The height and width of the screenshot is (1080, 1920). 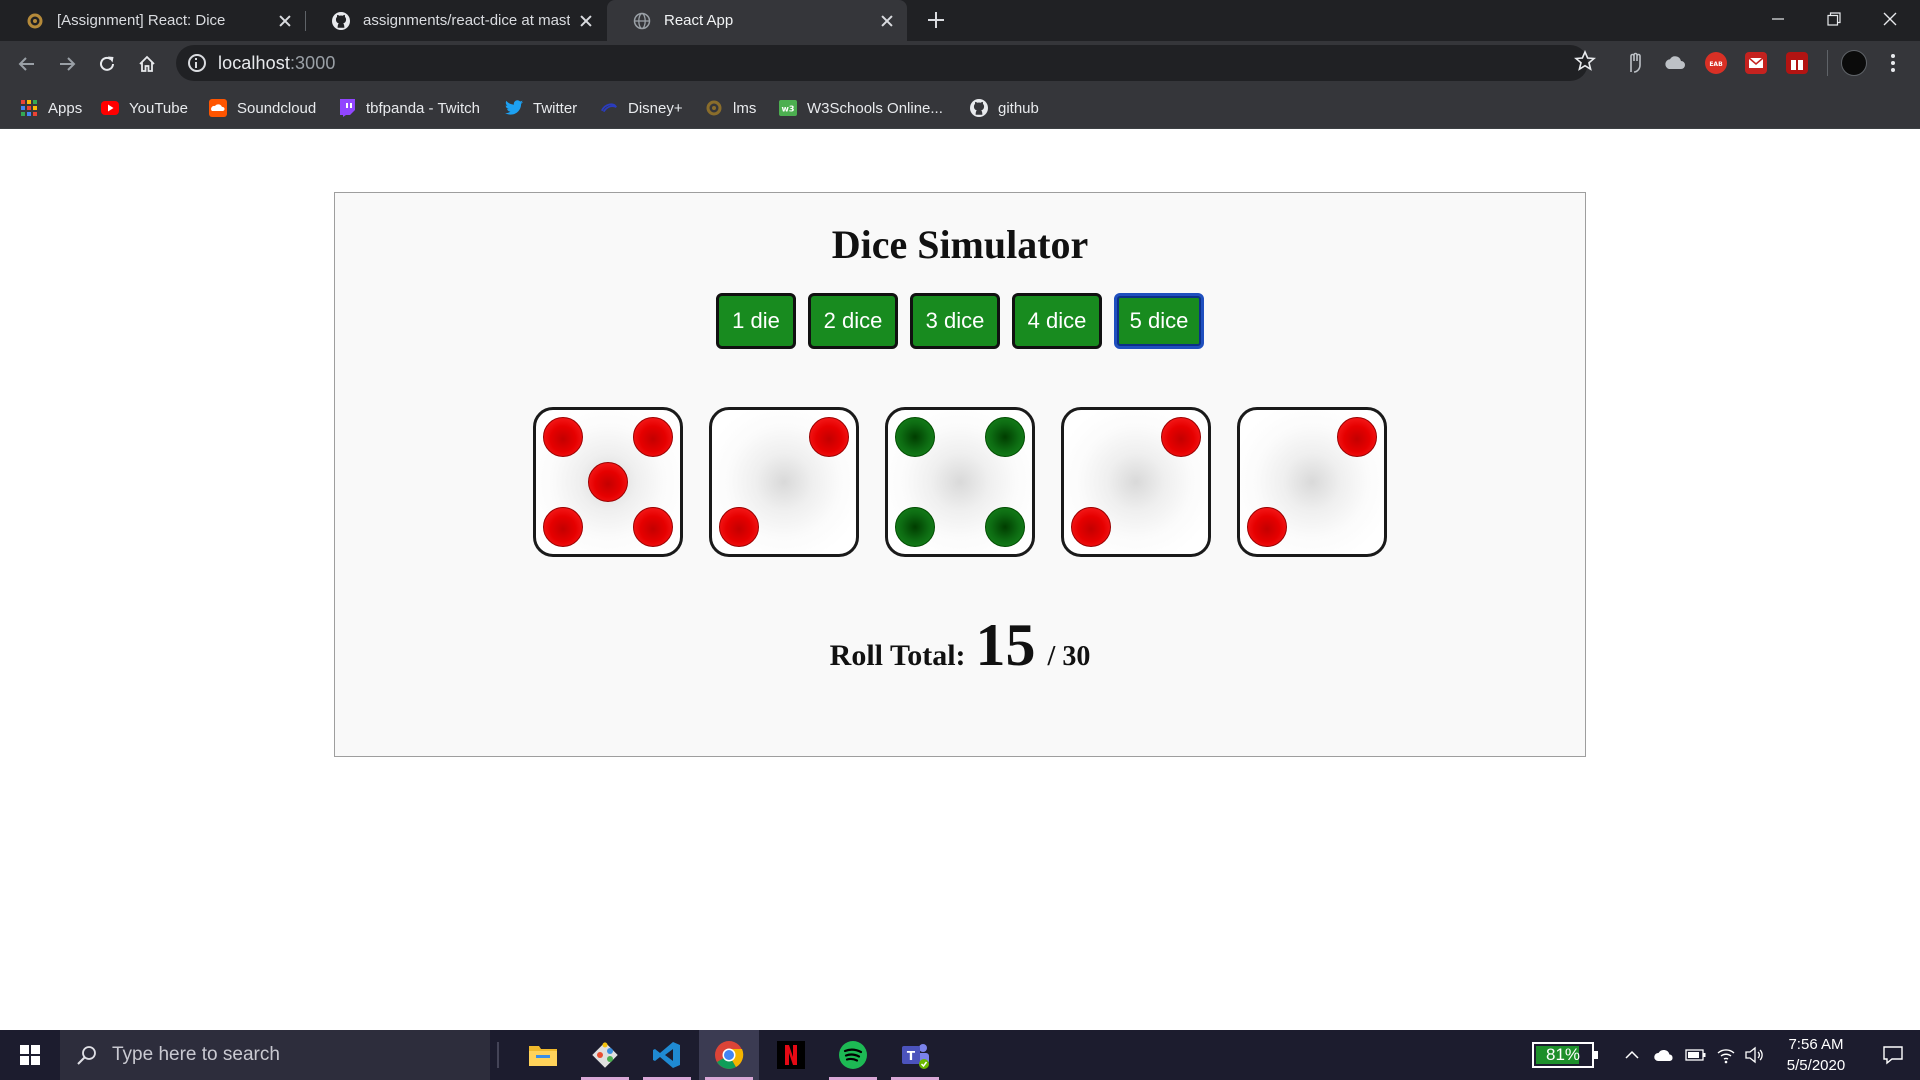 I want to click on bookmark-lms: lms, so click(x=730, y=108).